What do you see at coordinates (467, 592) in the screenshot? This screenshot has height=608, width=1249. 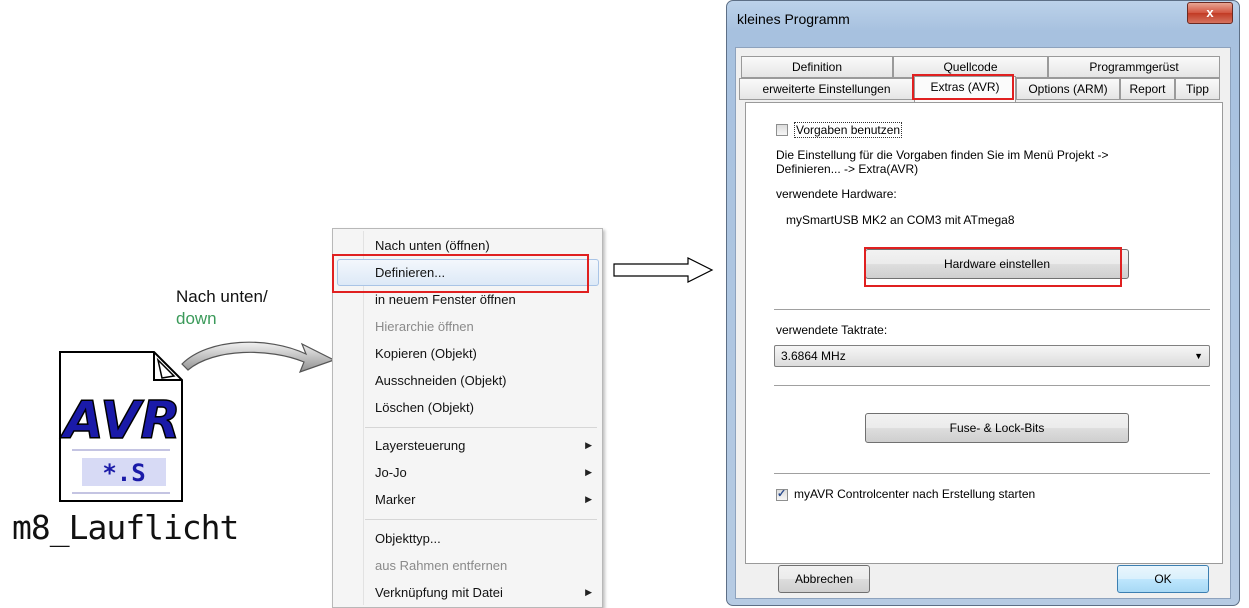 I see `menu-item-verknuepfung: Verknüpfung mit Datei ▶` at bounding box center [467, 592].